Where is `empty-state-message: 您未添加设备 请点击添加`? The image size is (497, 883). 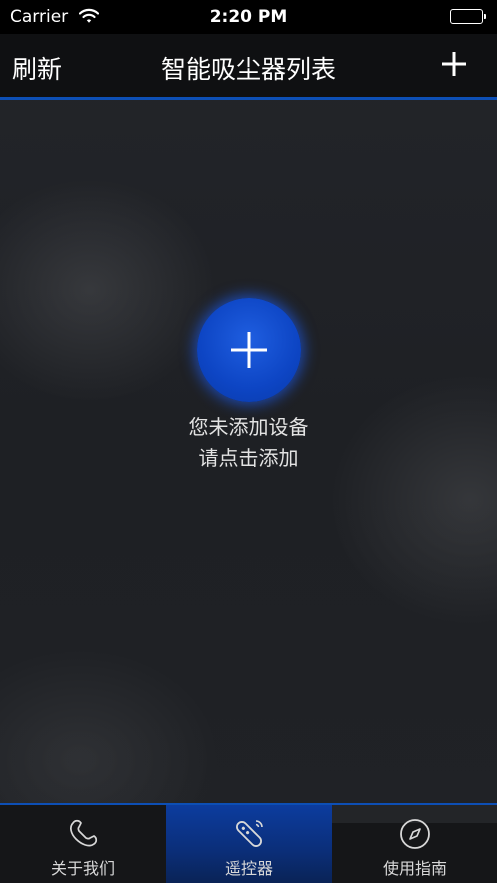 empty-state-message: 您未添加设备 请点击添加 is located at coordinates (248, 443).